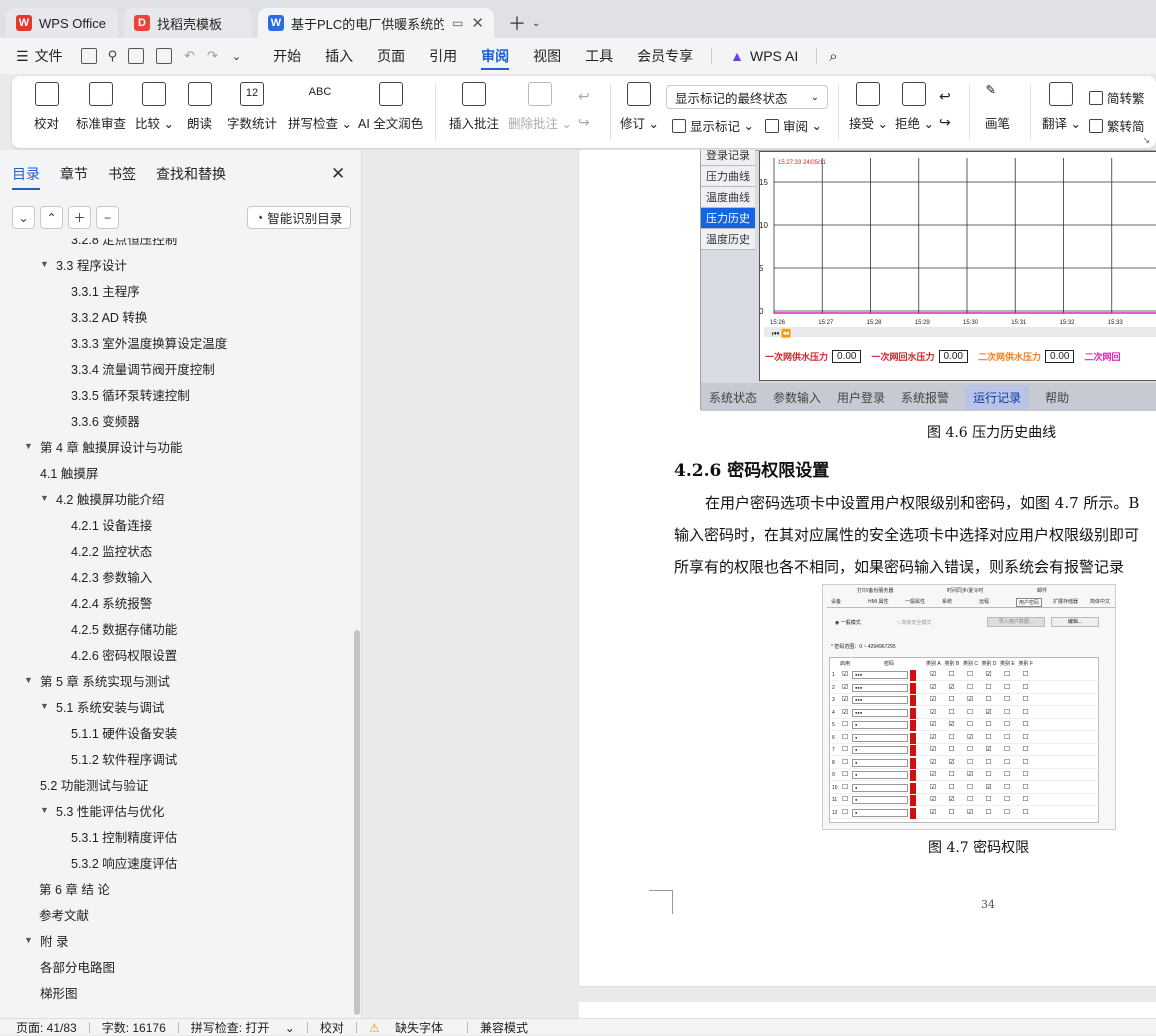  What do you see at coordinates (199, 107) in the screenshot?
I see `read-aloud-button: 朗读` at bounding box center [199, 107].